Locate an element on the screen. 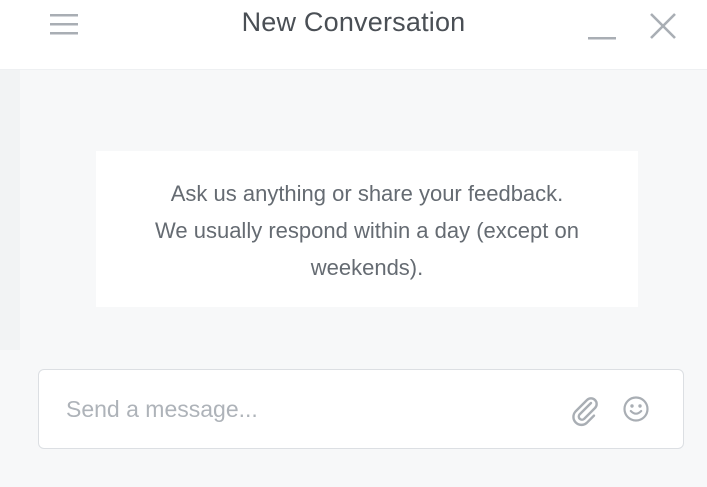 This screenshot has height=487, width=707. attach-file-button is located at coordinates (585, 411).